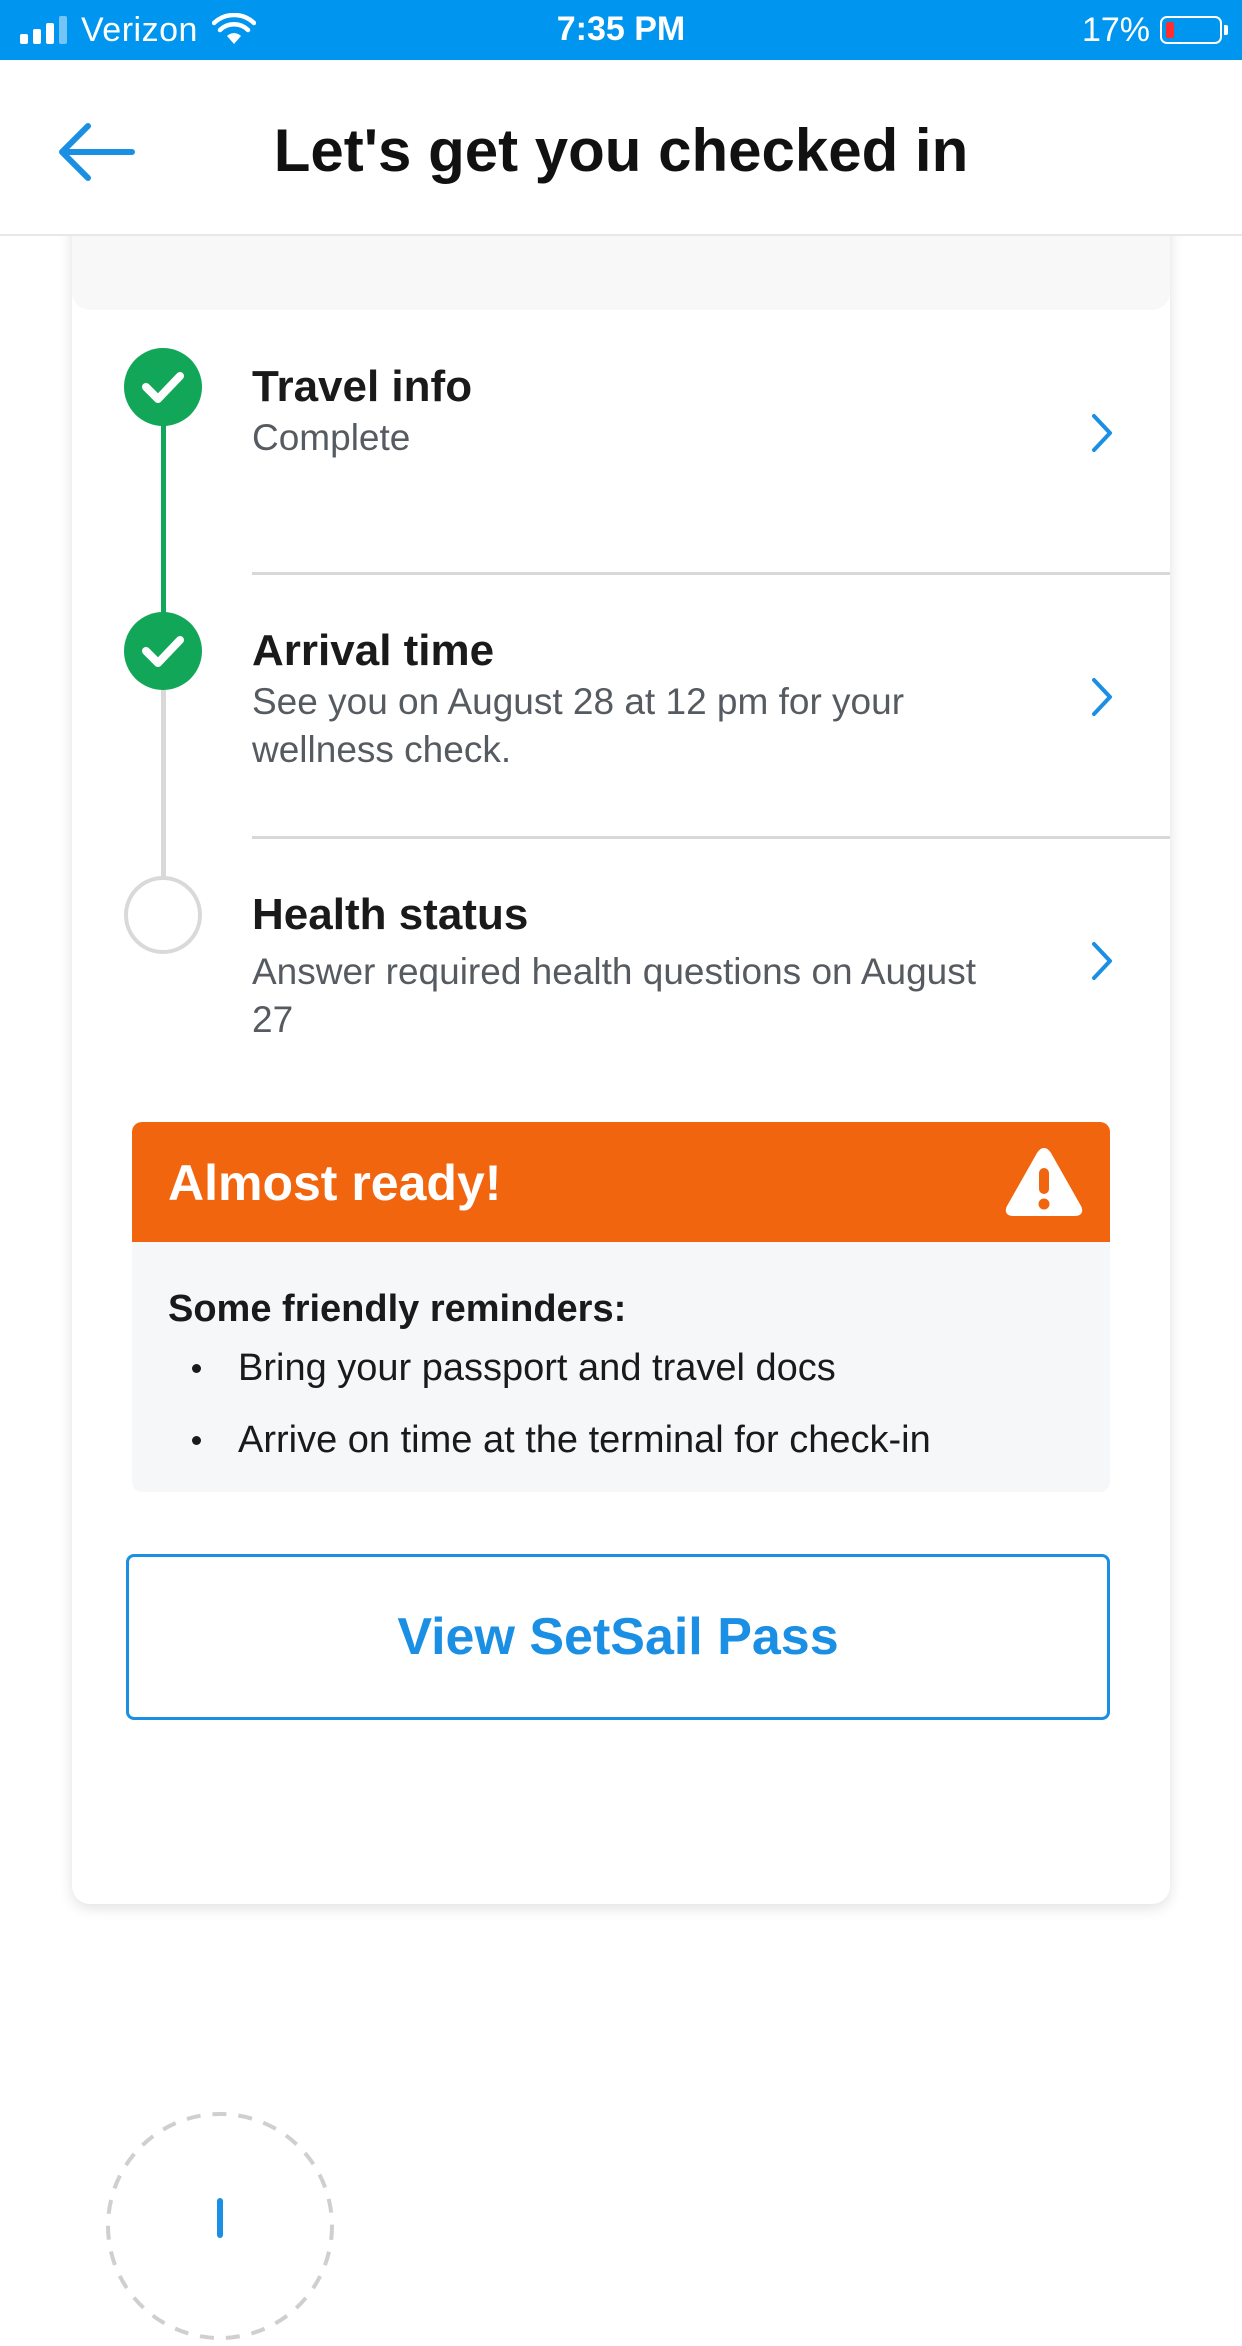  What do you see at coordinates (373, 650) in the screenshot?
I see `step-title: Arrival time` at bounding box center [373, 650].